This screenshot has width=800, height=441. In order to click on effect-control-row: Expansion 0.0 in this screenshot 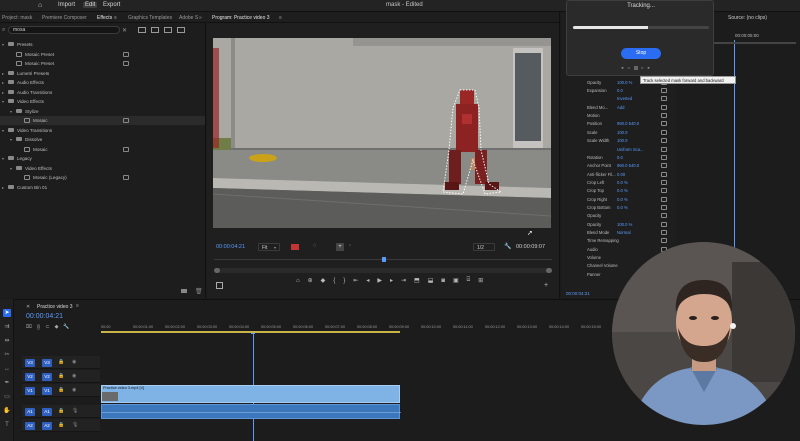, I will do `click(618, 91)`.